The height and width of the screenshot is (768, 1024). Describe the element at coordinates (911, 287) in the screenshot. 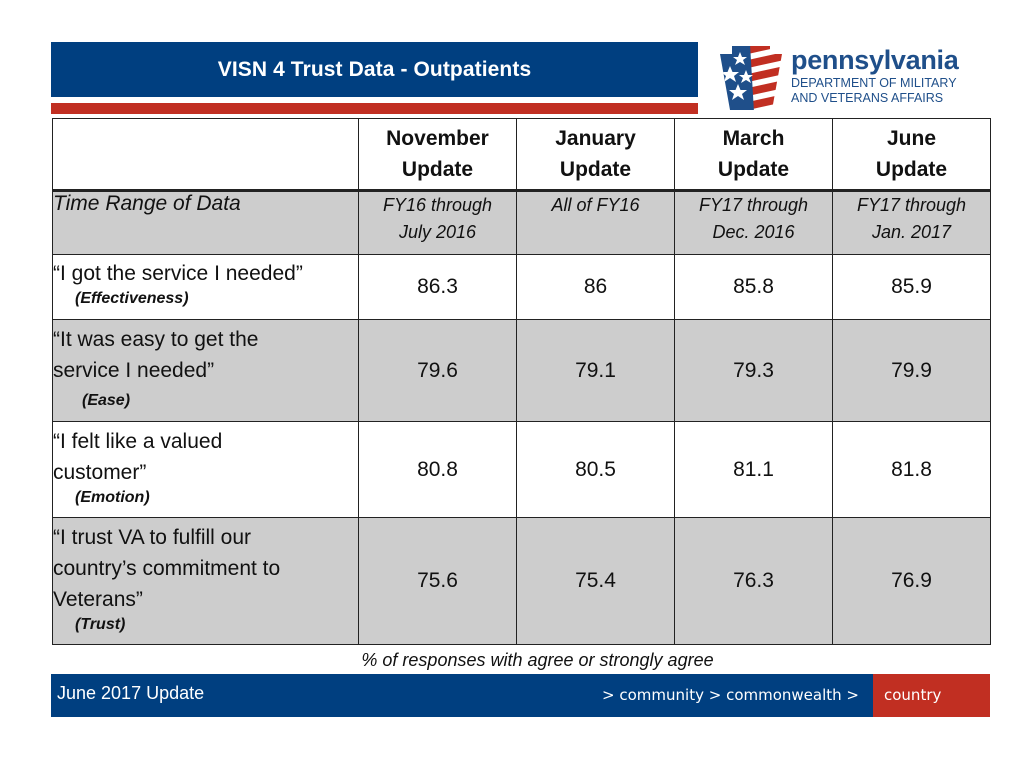

I see `value-cell: 85.9` at that location.